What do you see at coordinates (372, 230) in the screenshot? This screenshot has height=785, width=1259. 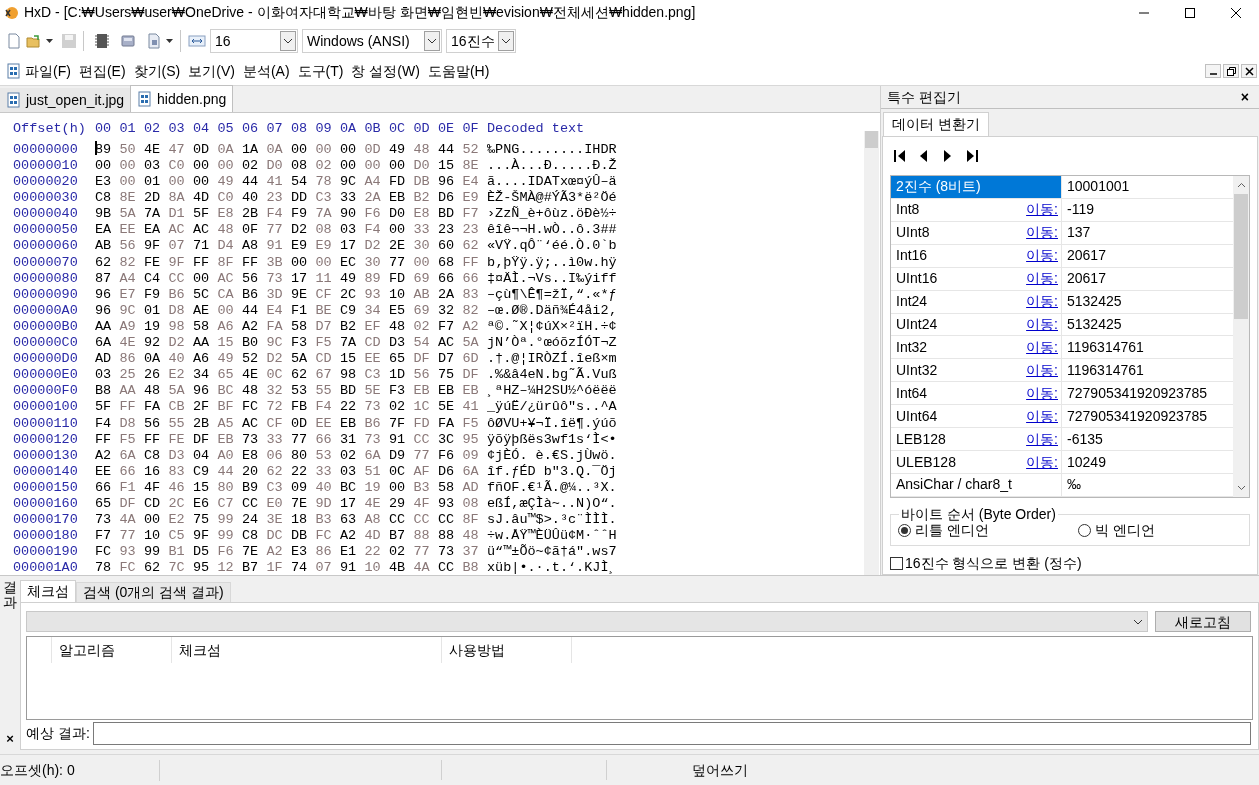 I see `hex-byte: F4` at bounding box center [372, 230].